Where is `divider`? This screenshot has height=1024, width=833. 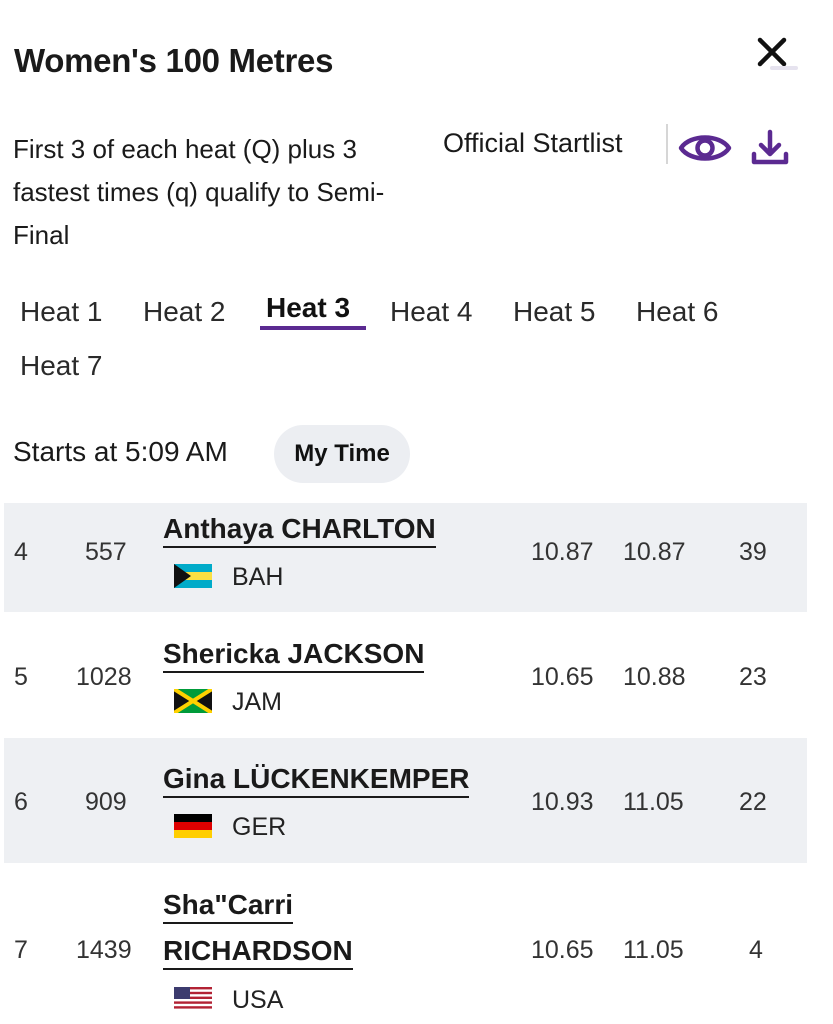
divider is located at coordinates (667, 144).